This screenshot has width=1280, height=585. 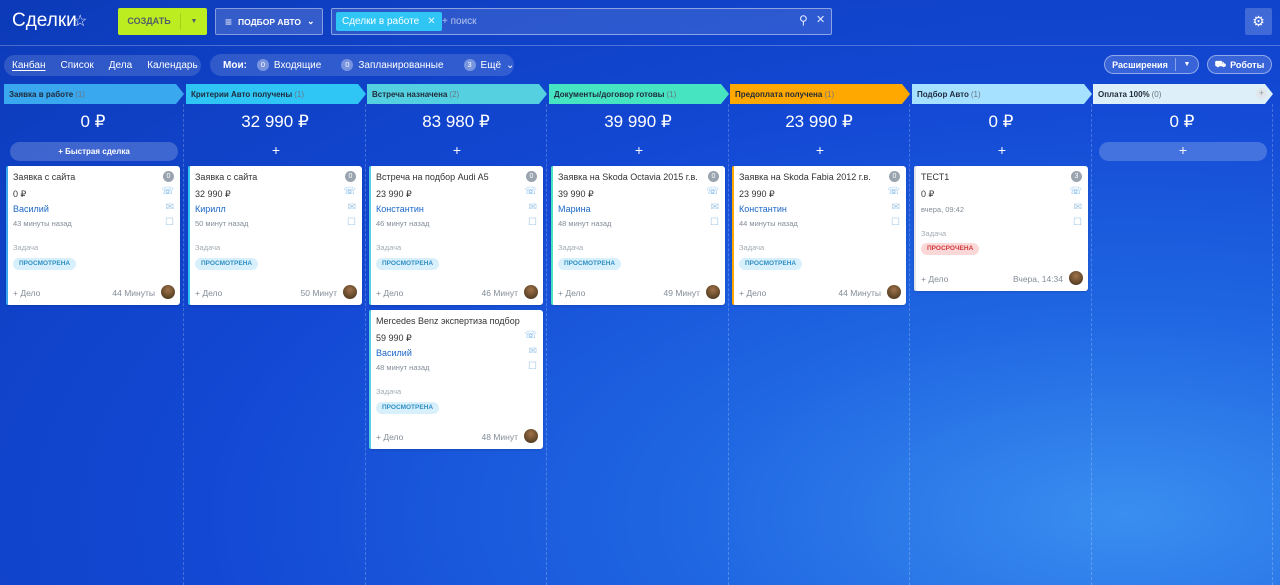 I want to click on contact-name: Кирилл, so click(x=210, y=209).